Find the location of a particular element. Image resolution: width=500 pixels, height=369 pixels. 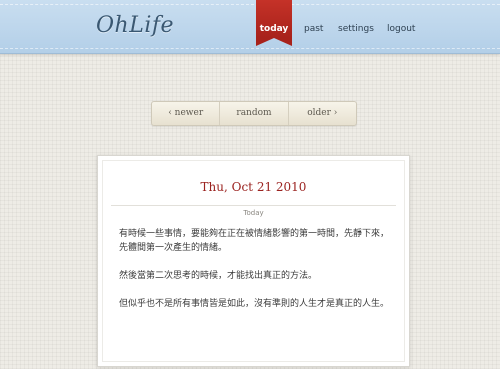

stitch-border-top is located at coordinates (250, 4).